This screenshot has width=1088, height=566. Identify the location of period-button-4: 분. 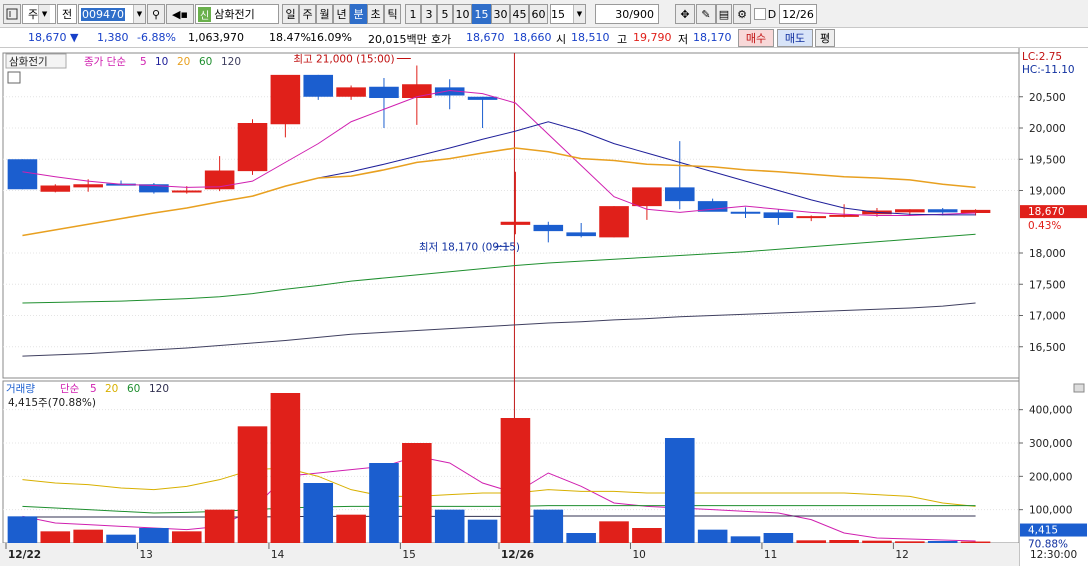
(358, 14).